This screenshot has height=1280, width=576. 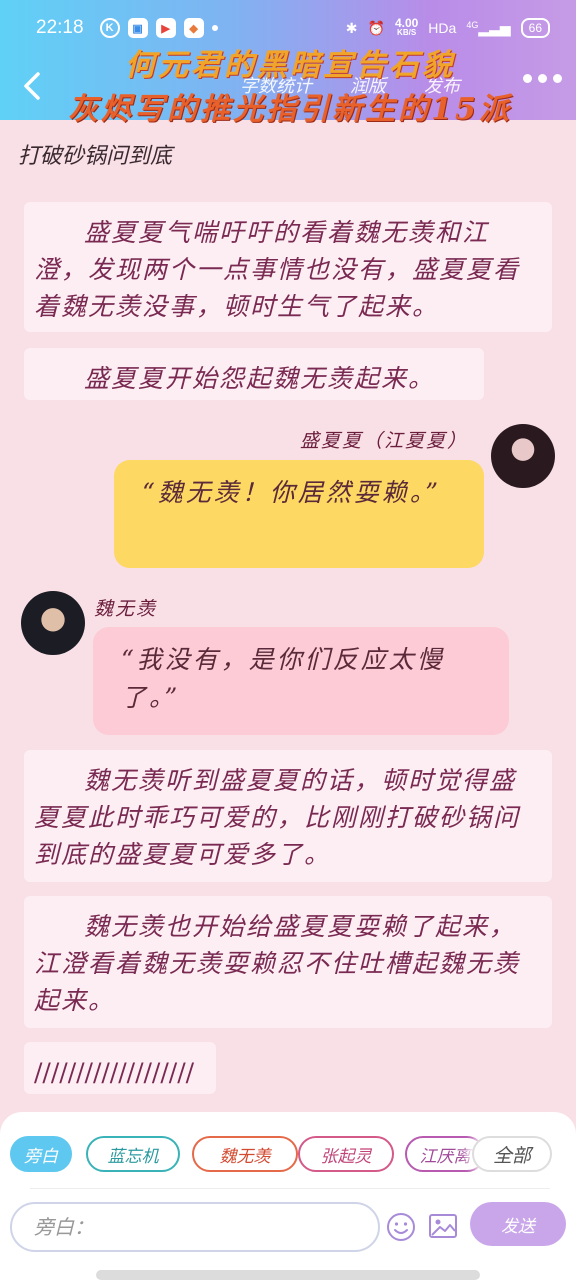 I want to click on system-gesture-bar, so click(x=288, y=1275).